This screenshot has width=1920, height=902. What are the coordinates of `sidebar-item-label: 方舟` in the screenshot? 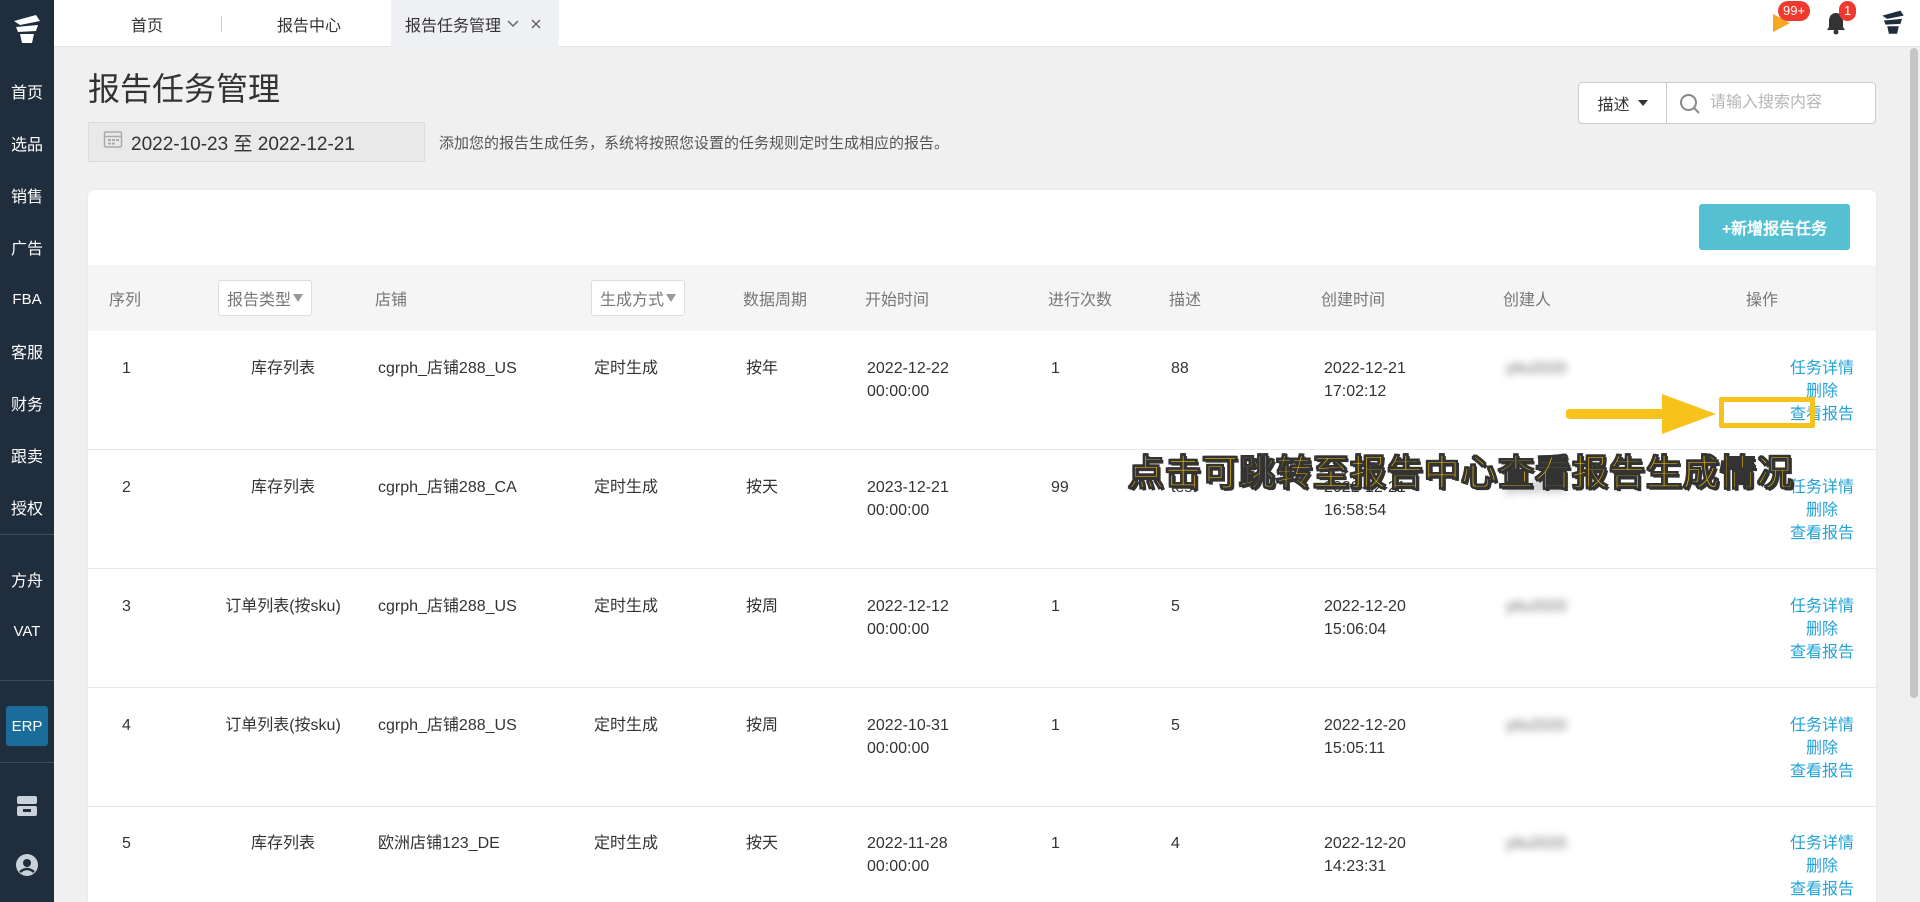 It's located at (26, 581).